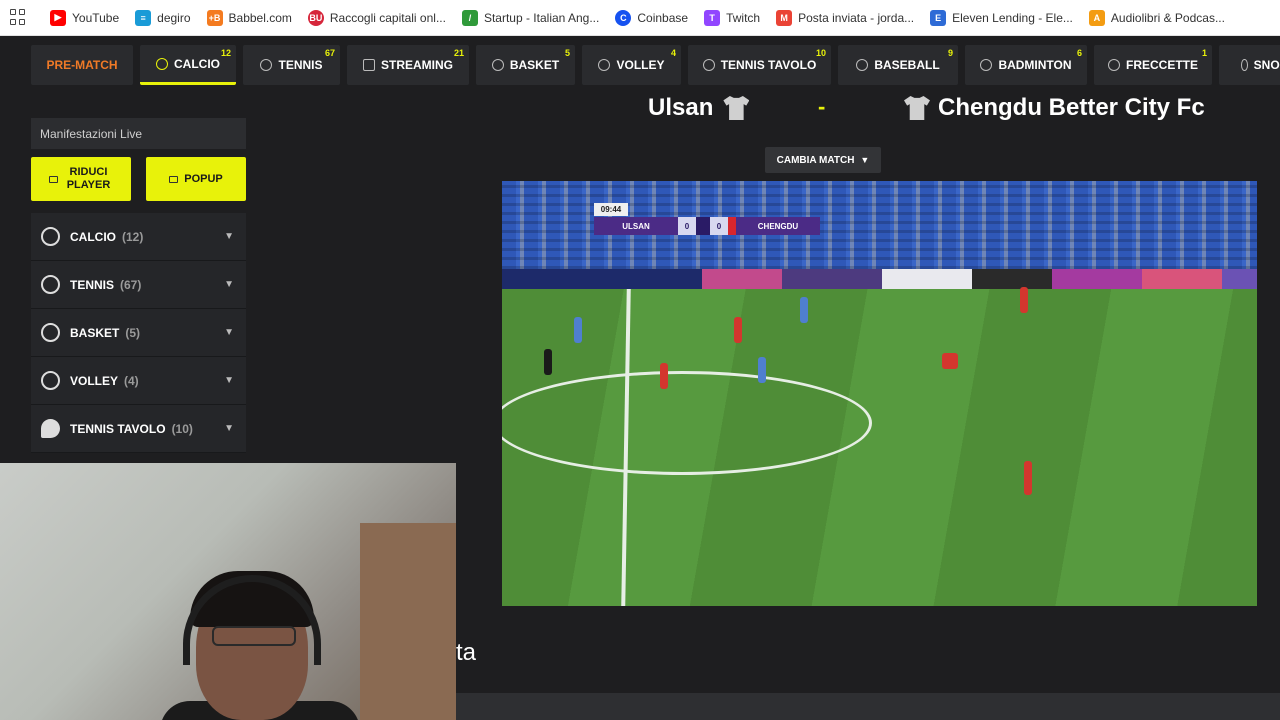 This screenshot has width=1280, height=720. What do you see at coordinates (759, 65) in the screenshot?
I see `tab-tennis-tavolo: TENNIS TAVOLO 10` at bounding box center [759, 65].